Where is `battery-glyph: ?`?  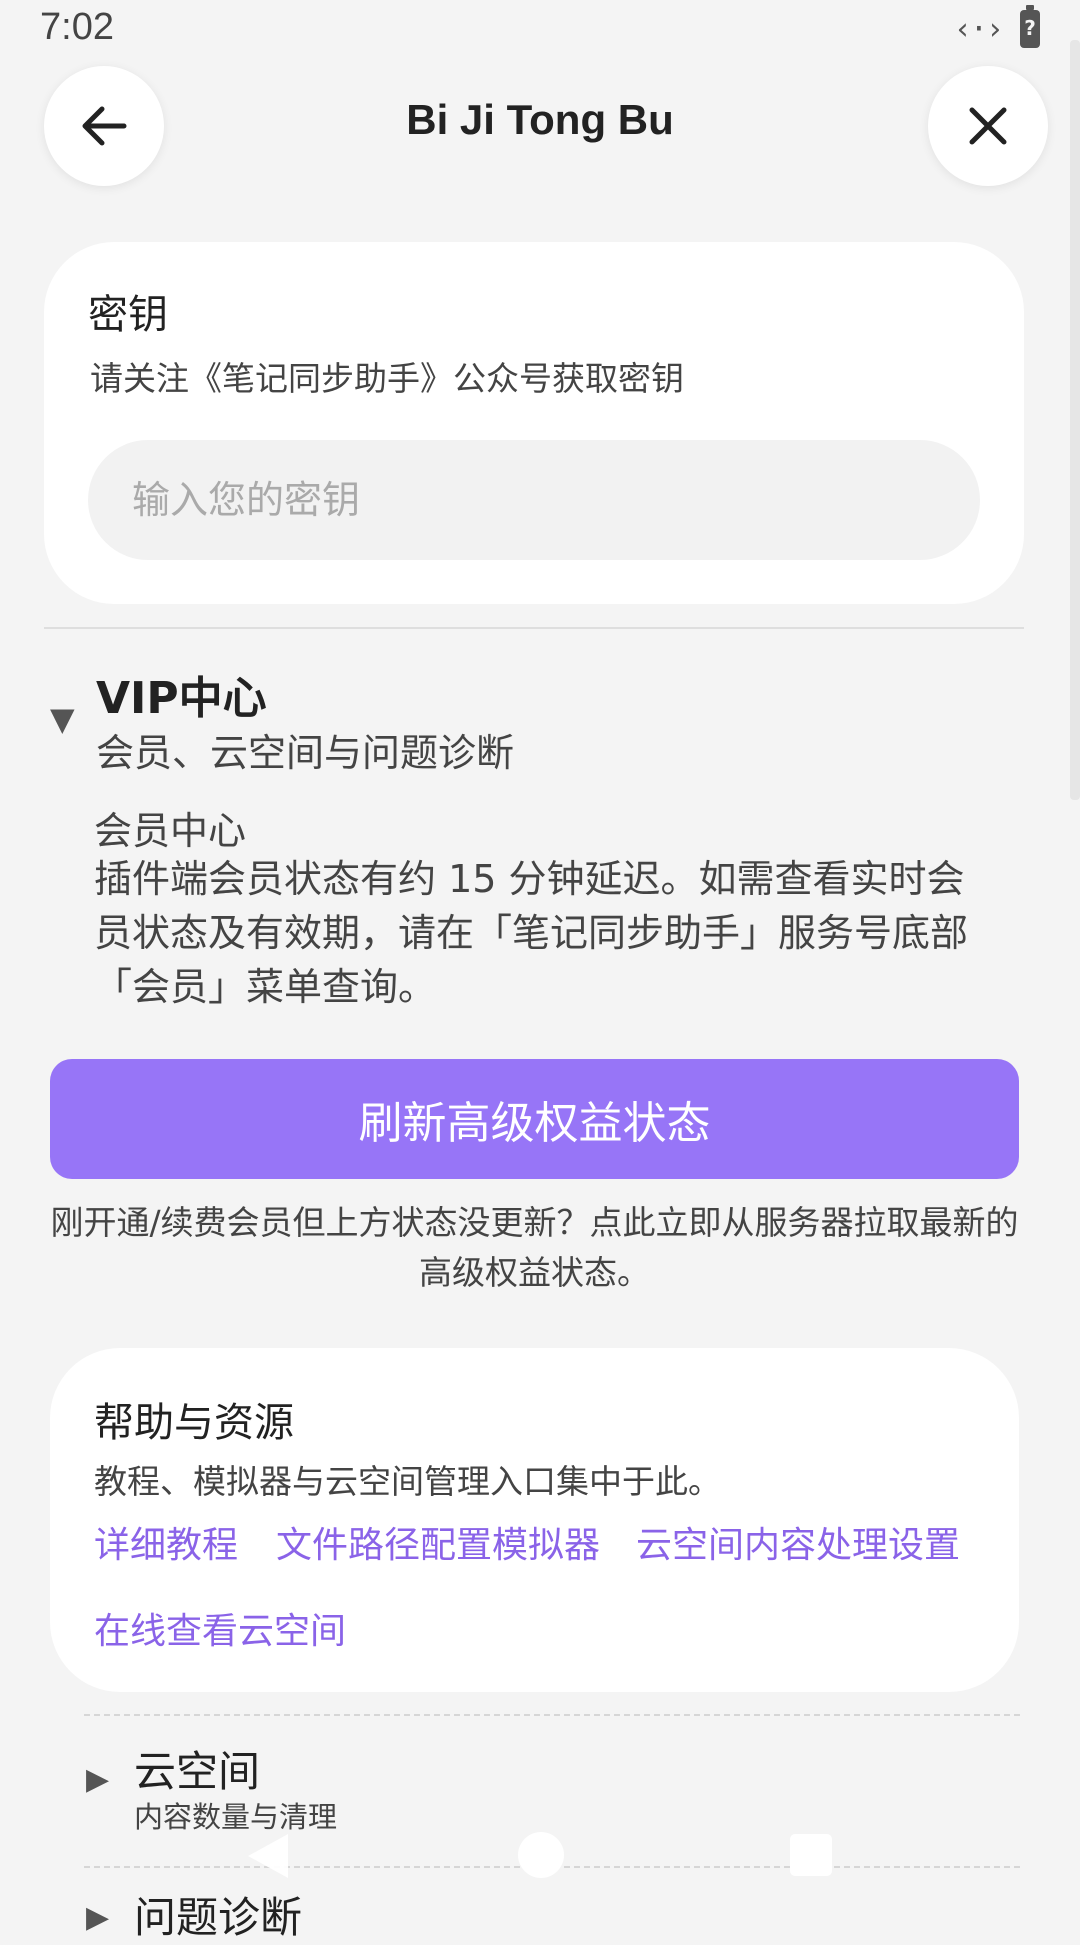 battery-glyph: ? is located at coordinates (1030, 28).